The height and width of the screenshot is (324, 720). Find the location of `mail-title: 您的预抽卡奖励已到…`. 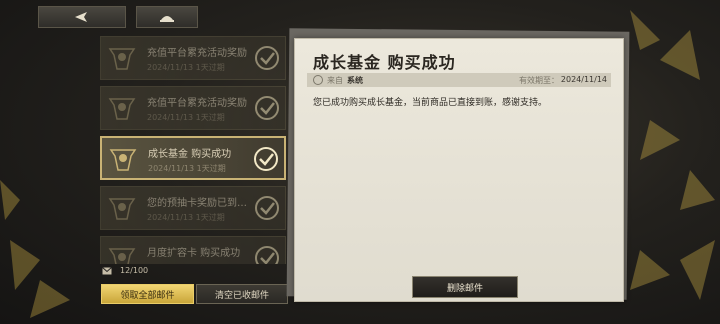

mail-title: 您的预抽卡奖励已到… is located at coordinates (197, 203).